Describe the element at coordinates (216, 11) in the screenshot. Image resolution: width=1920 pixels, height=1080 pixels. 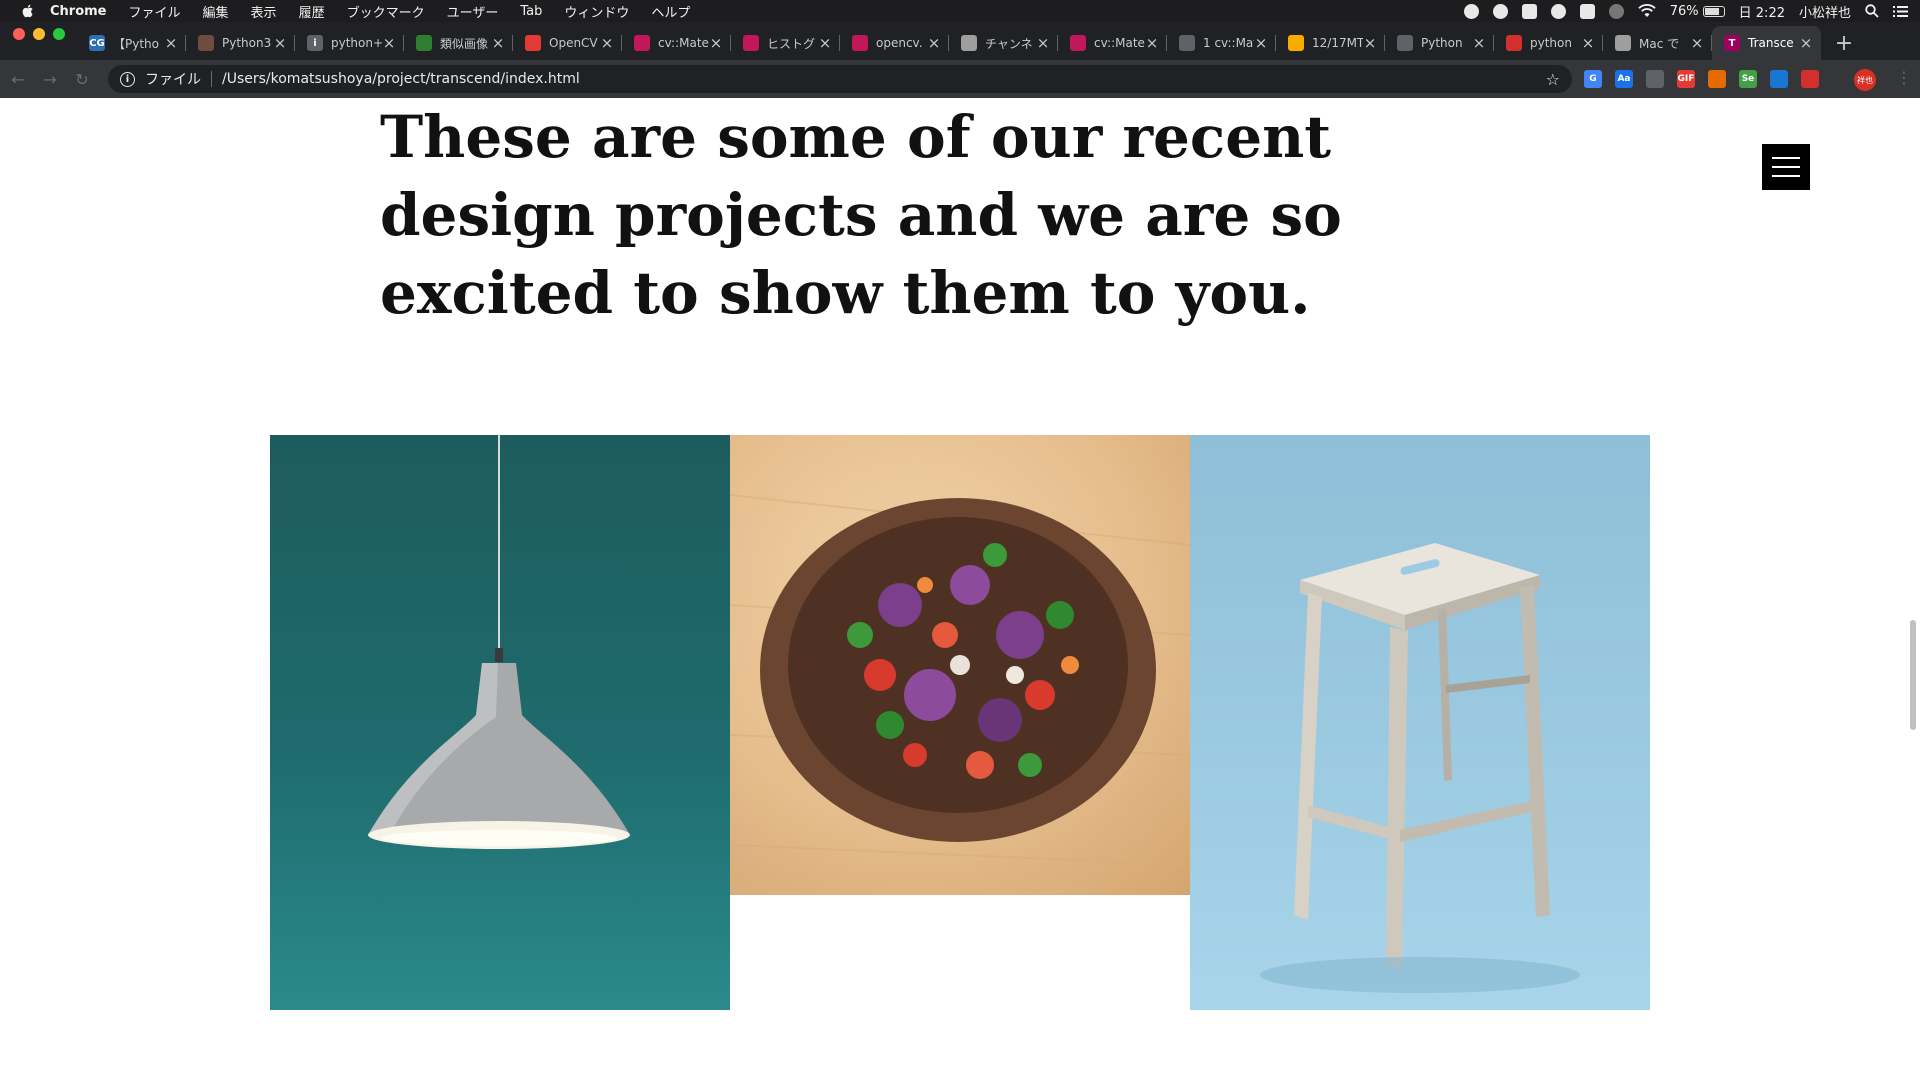
I see `menu-edit: 編集` at that location.